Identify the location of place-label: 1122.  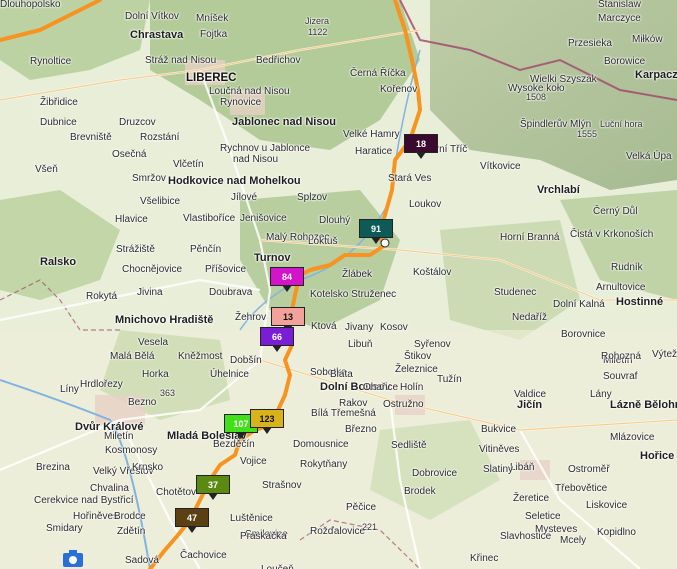
(318, 32).